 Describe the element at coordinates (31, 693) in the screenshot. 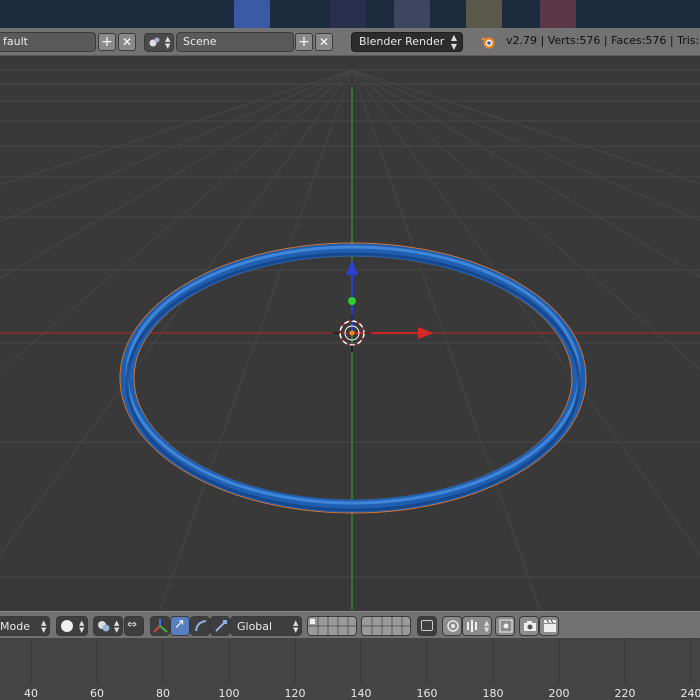

I see `frame-tick: 40` at that location.